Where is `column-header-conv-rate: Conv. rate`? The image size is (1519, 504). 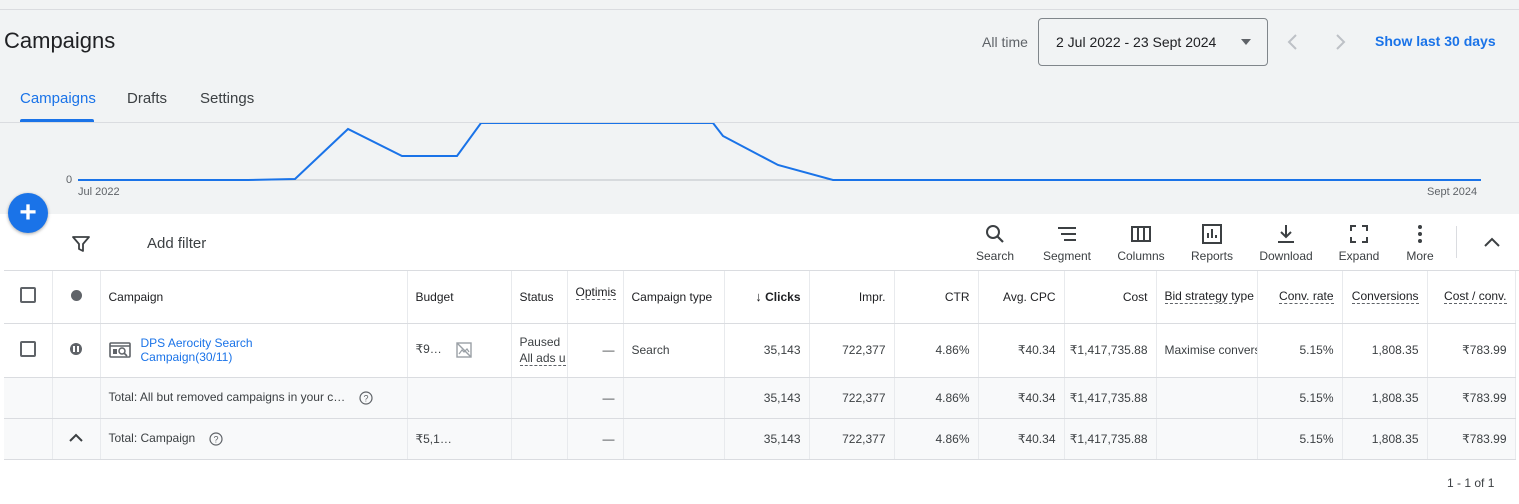
column-header-conv-rate: Conv. rate is located at coordinates (1300, 297).